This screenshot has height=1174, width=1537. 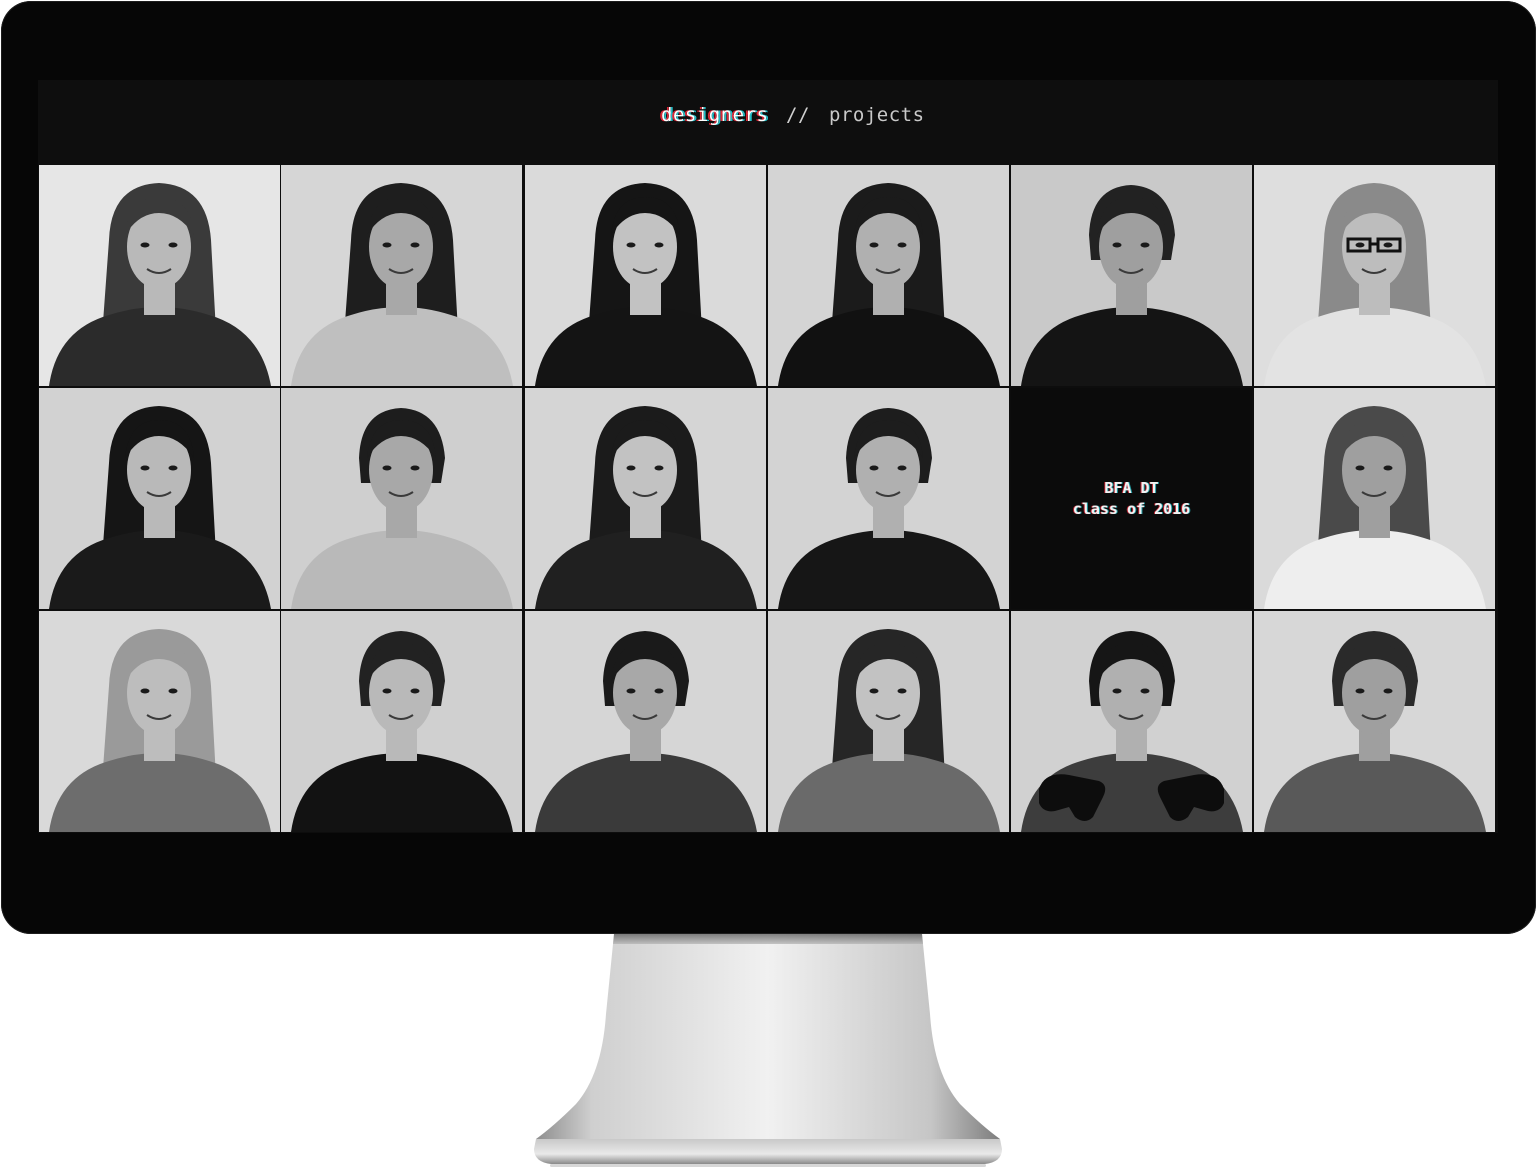 I want to click on class-label-line2: class of 2016, so click(x=1131, y=508).